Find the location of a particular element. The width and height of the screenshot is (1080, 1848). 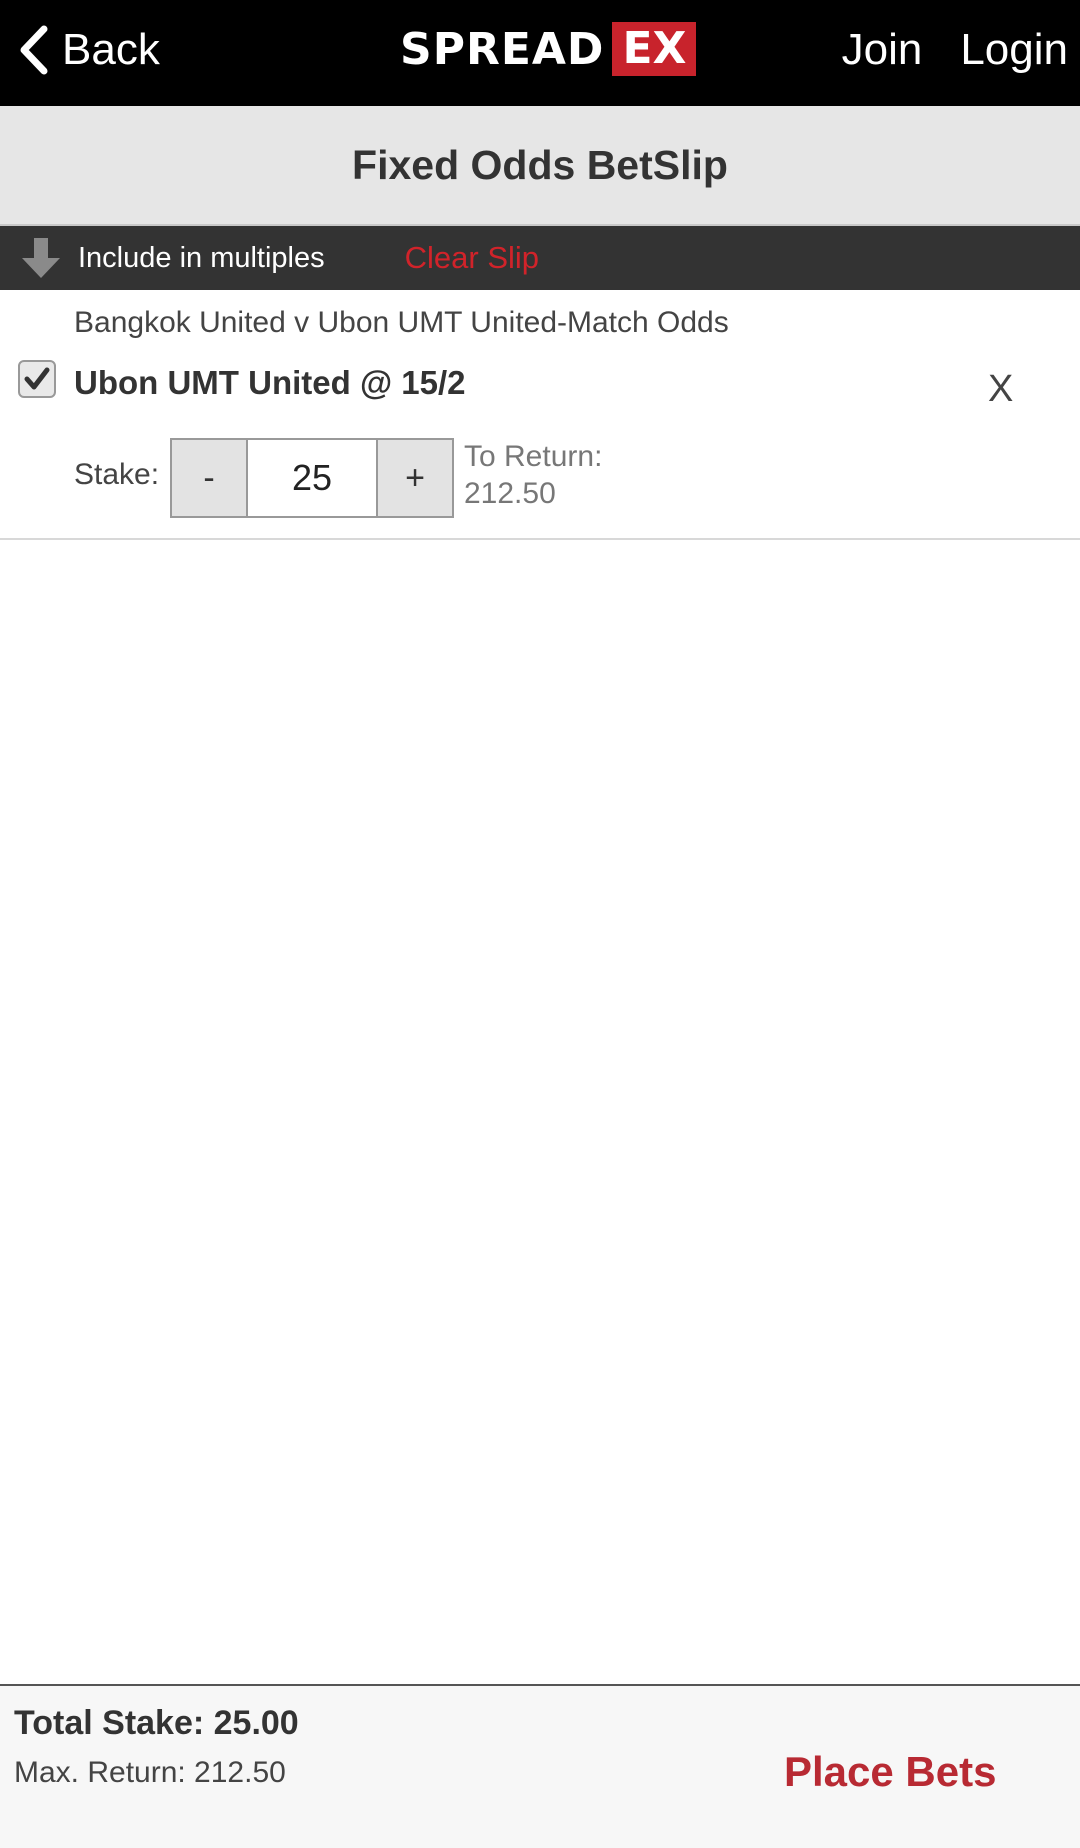

back-label: Back is located at coordinates (111, 49).